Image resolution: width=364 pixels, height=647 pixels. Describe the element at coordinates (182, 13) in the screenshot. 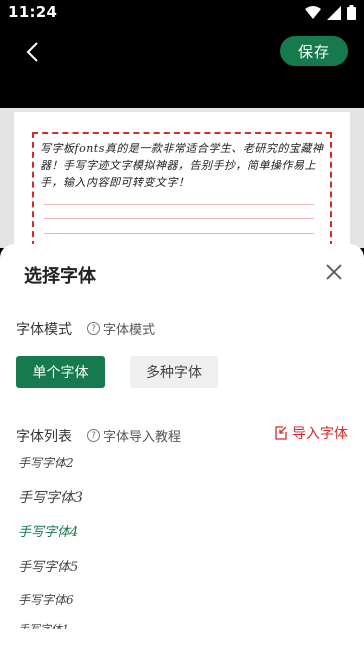

I see `status-bar: 11:24` at that location.